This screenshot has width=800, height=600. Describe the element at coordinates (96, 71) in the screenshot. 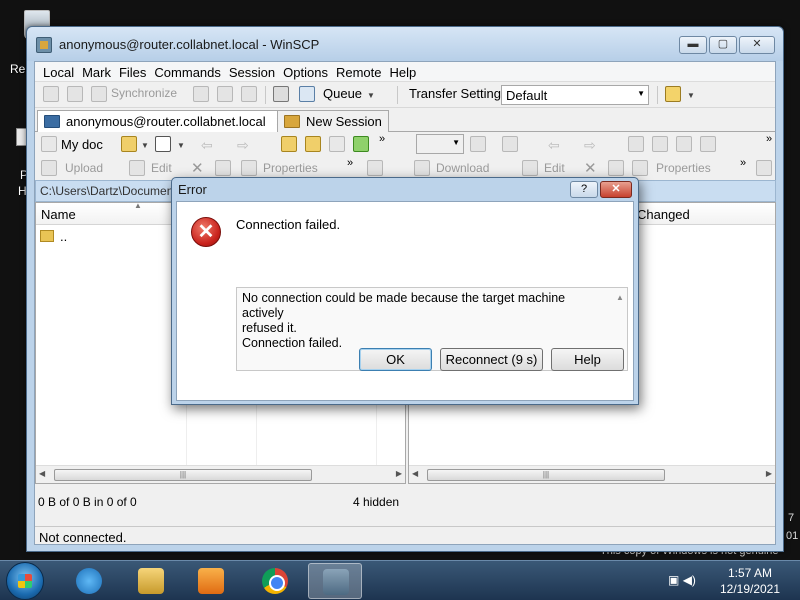

I see `menu-mark: Mark` at that location.